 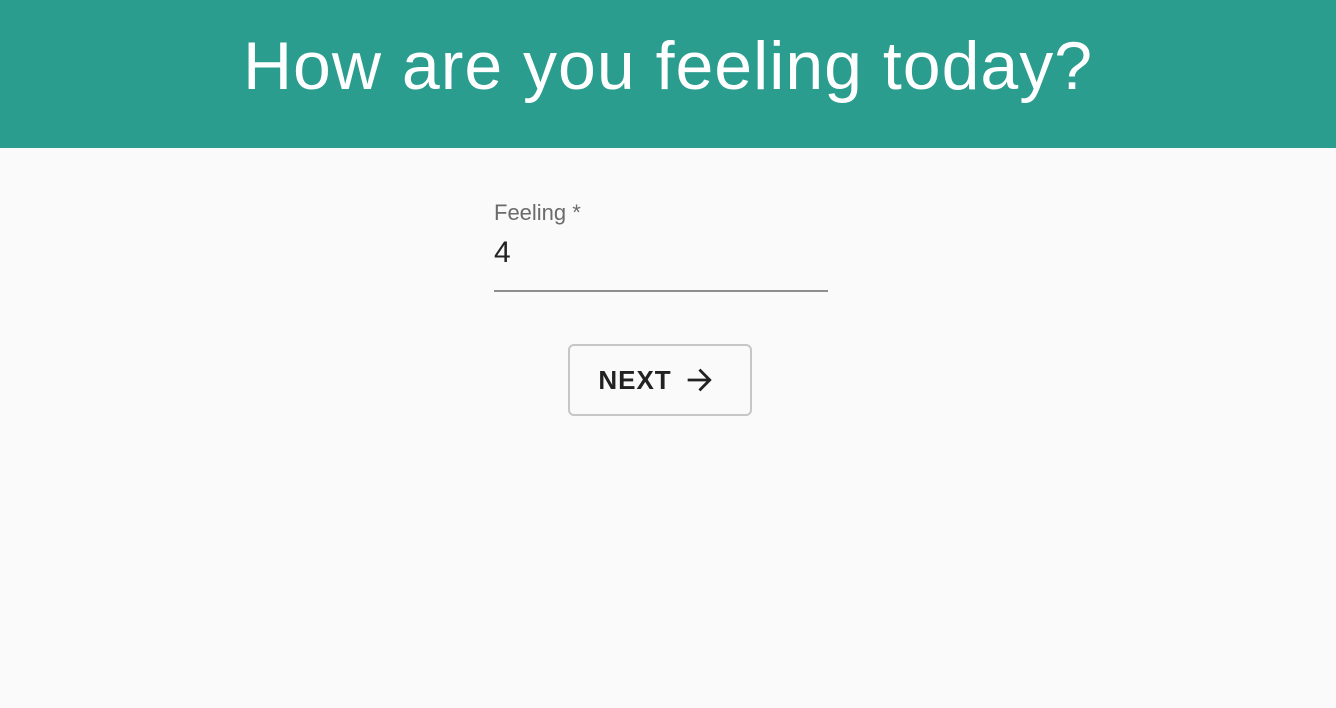 What do you see at coordinates (661, 260) in the screenshot?
I see `feeling-input` at bounding box center [661, 260].